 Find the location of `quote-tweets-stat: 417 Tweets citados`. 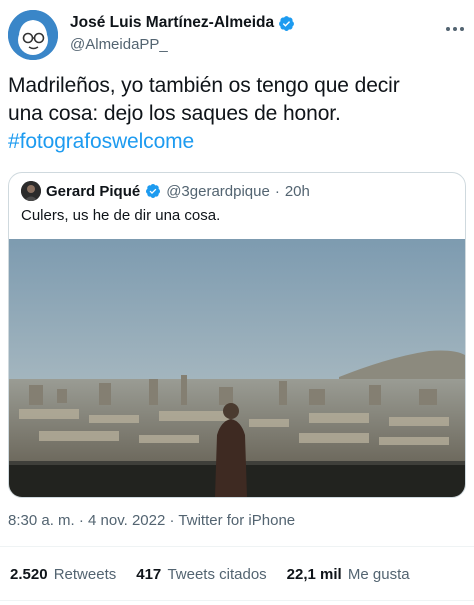

quote-tweets-stat: 417 Tweets citados is located at coordinates (201, 574).